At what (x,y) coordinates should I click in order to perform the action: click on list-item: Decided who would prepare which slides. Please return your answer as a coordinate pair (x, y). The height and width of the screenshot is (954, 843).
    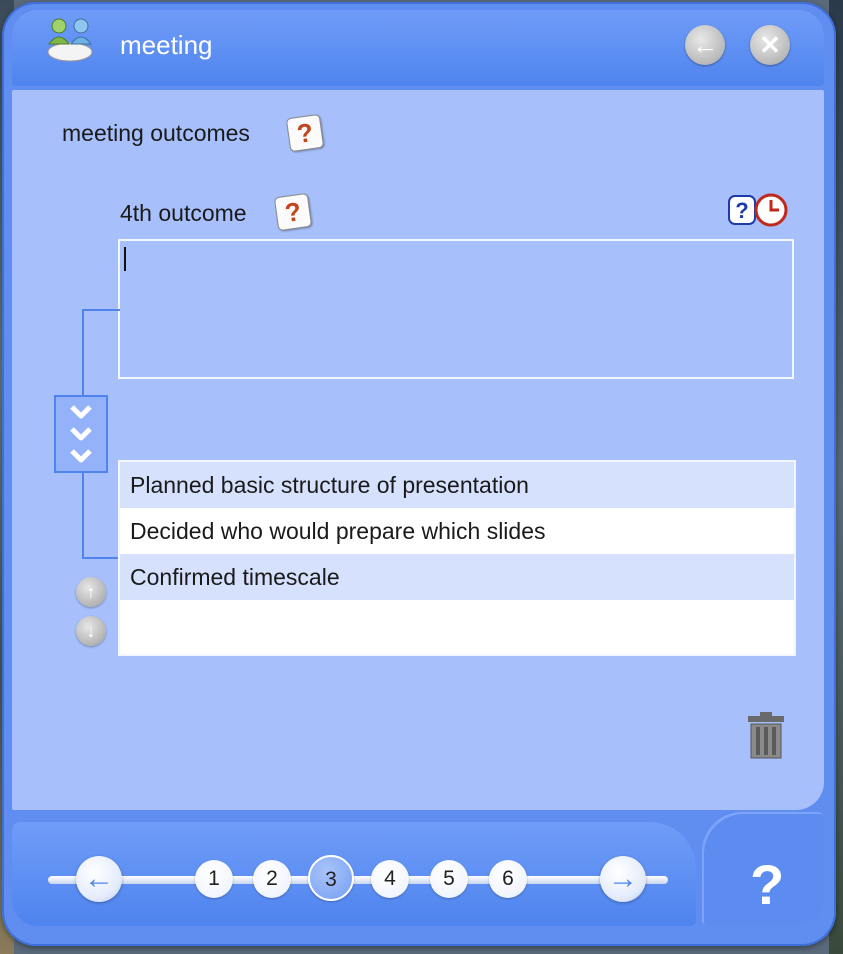
    Looking at the image, I should click on (457, 531).